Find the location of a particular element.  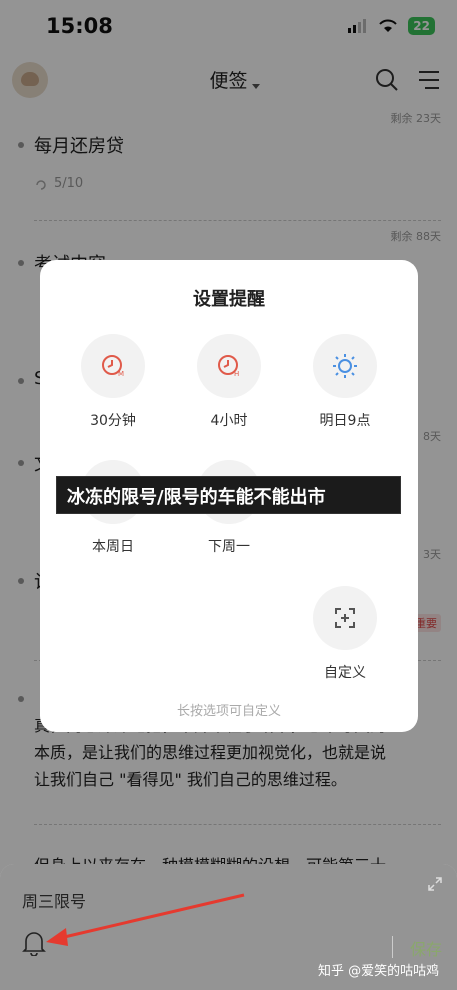

watermark: 知乎 @爱笑的咕咕鸡 is located at coordinates (379, 971).